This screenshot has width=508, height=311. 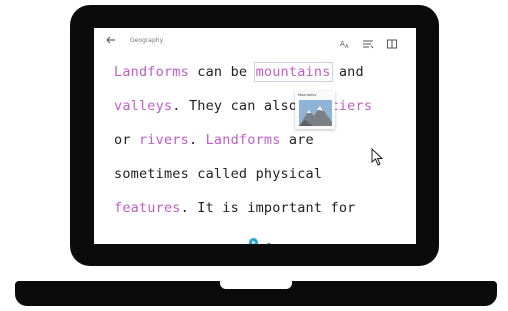 What do you see at coordinates (347, 47) in the screenshot?
I see `svg-text: A` at bounding box center [347, 47].